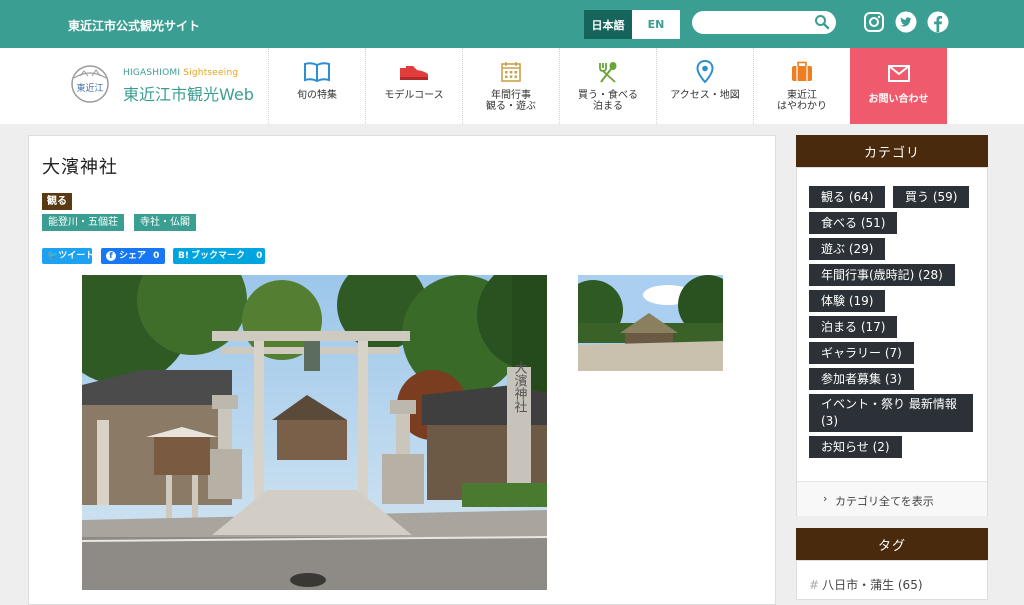  What do you see at coordinates (802, 101) in the screenshot?
I see `nav-item-label: 東近江 はやわかり` at bounding box center [802, 101].